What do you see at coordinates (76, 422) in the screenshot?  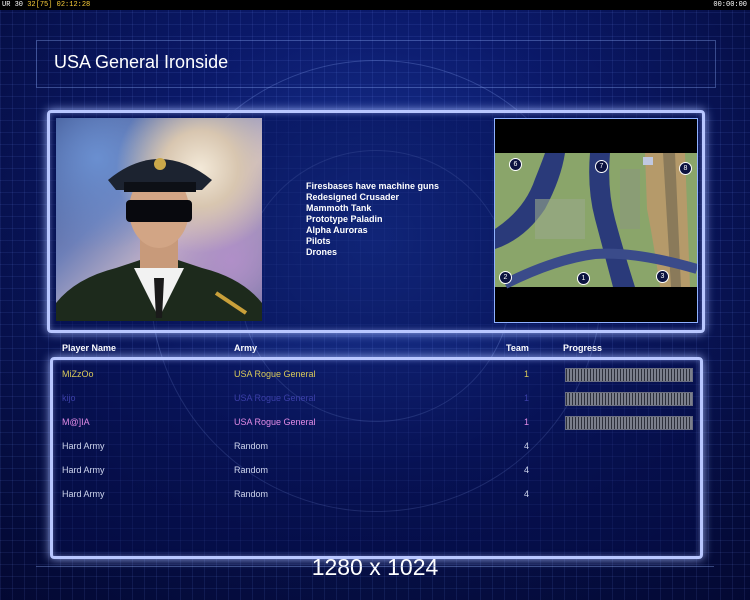 I see `player-name: M@]IA` at bounding box center [76, 422].